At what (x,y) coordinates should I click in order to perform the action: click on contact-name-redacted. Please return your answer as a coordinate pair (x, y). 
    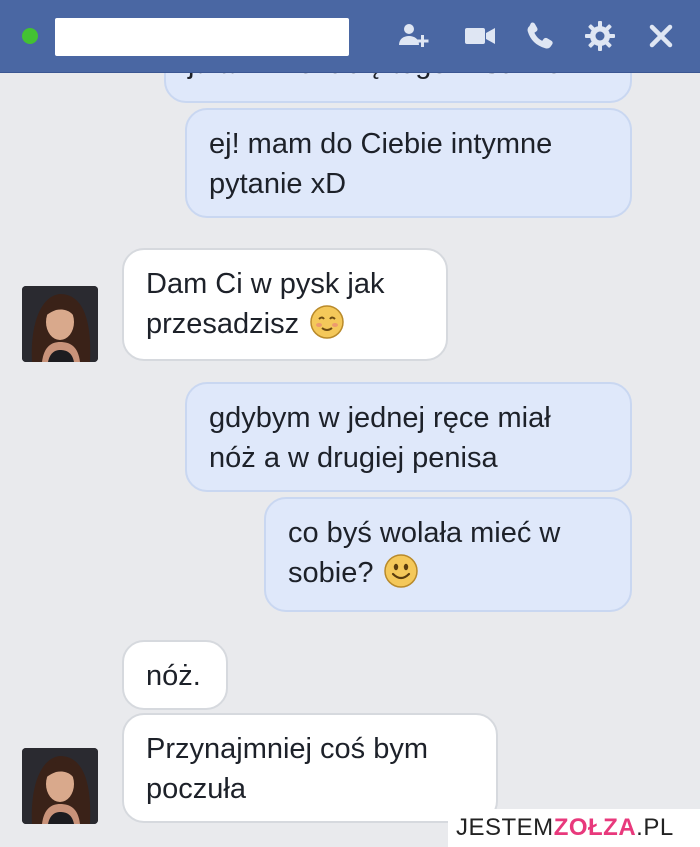
    Looking at the image, I should click on (202, 37).